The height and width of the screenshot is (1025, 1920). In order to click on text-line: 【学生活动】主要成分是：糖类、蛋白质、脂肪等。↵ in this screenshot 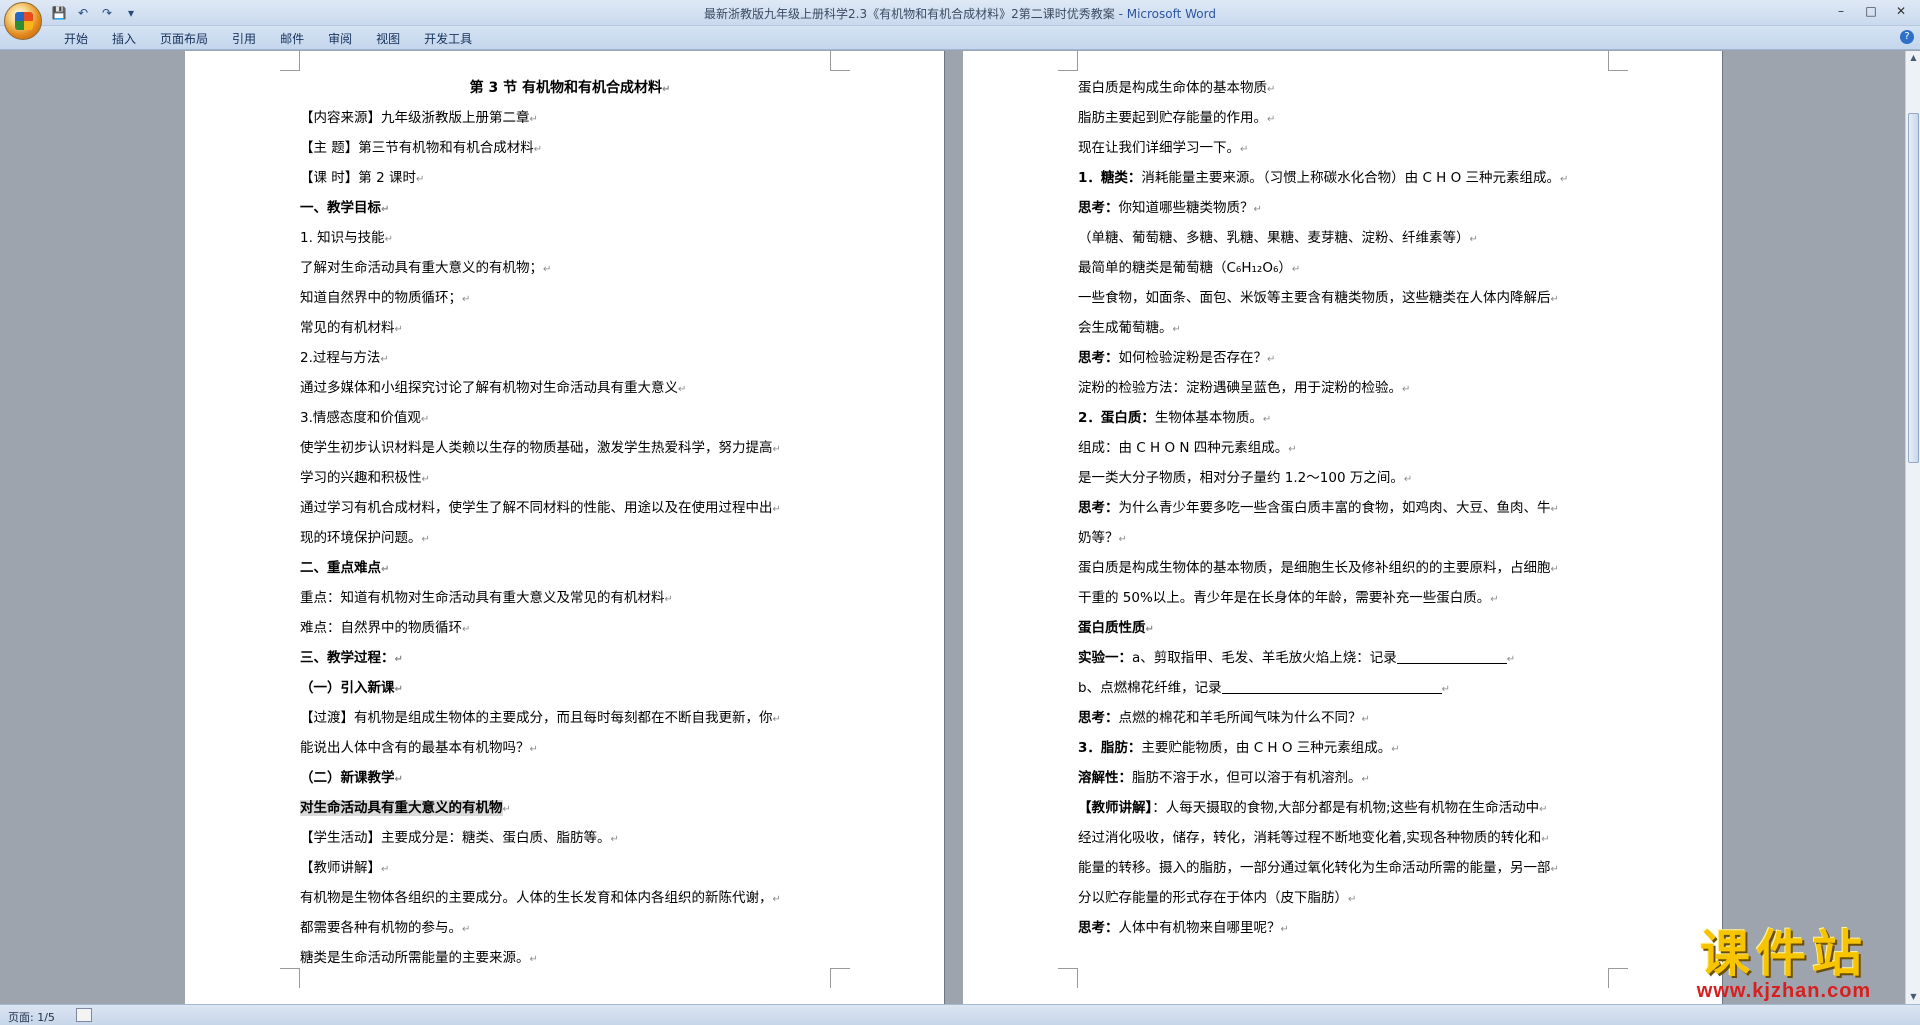, I will do `click(570, 838)`.